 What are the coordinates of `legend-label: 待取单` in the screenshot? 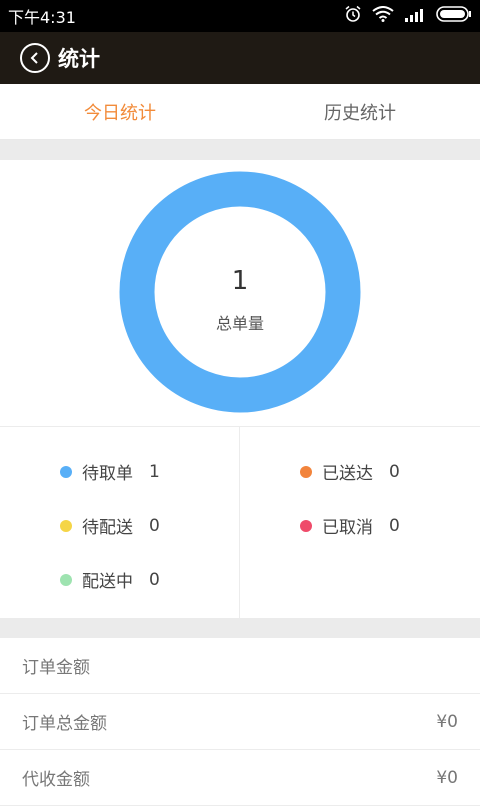 It's located at (107, 474).